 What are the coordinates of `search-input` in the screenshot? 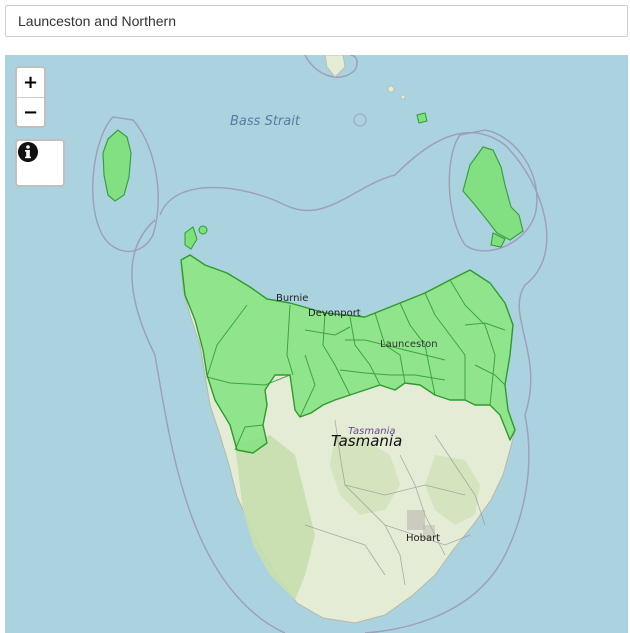 It's located at (316, 21).